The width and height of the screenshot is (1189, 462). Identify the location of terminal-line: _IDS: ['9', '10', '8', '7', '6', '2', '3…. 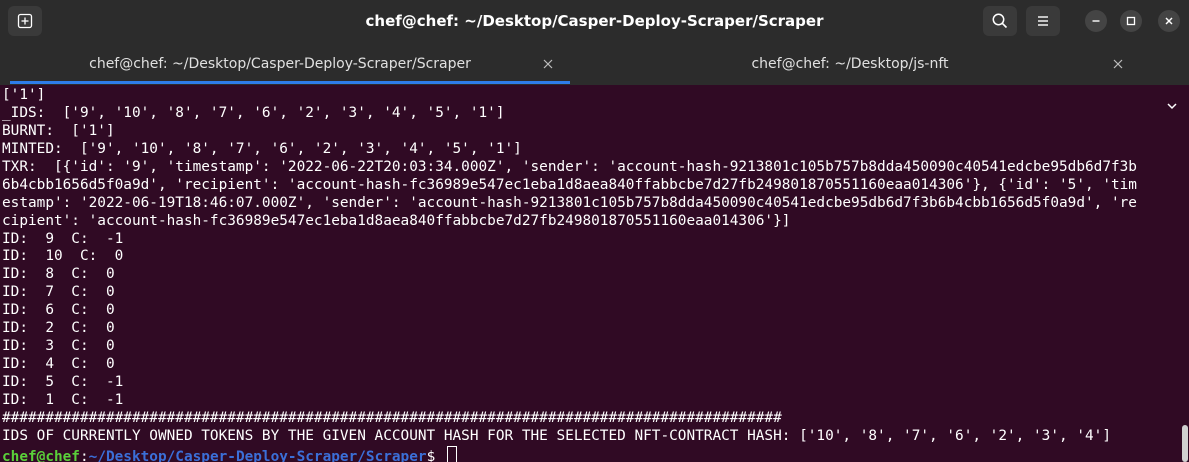
(253, 112).